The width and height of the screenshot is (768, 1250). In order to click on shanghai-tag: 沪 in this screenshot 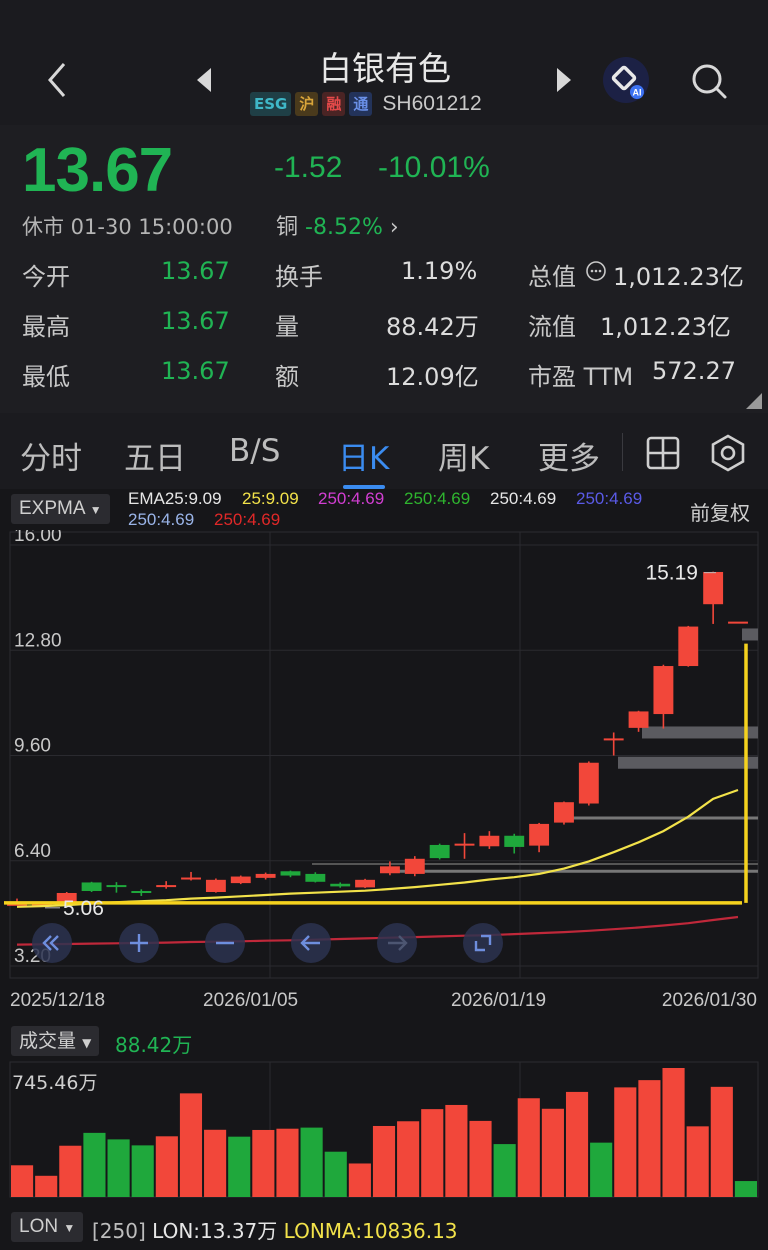, I will do `click(307, 103)`.